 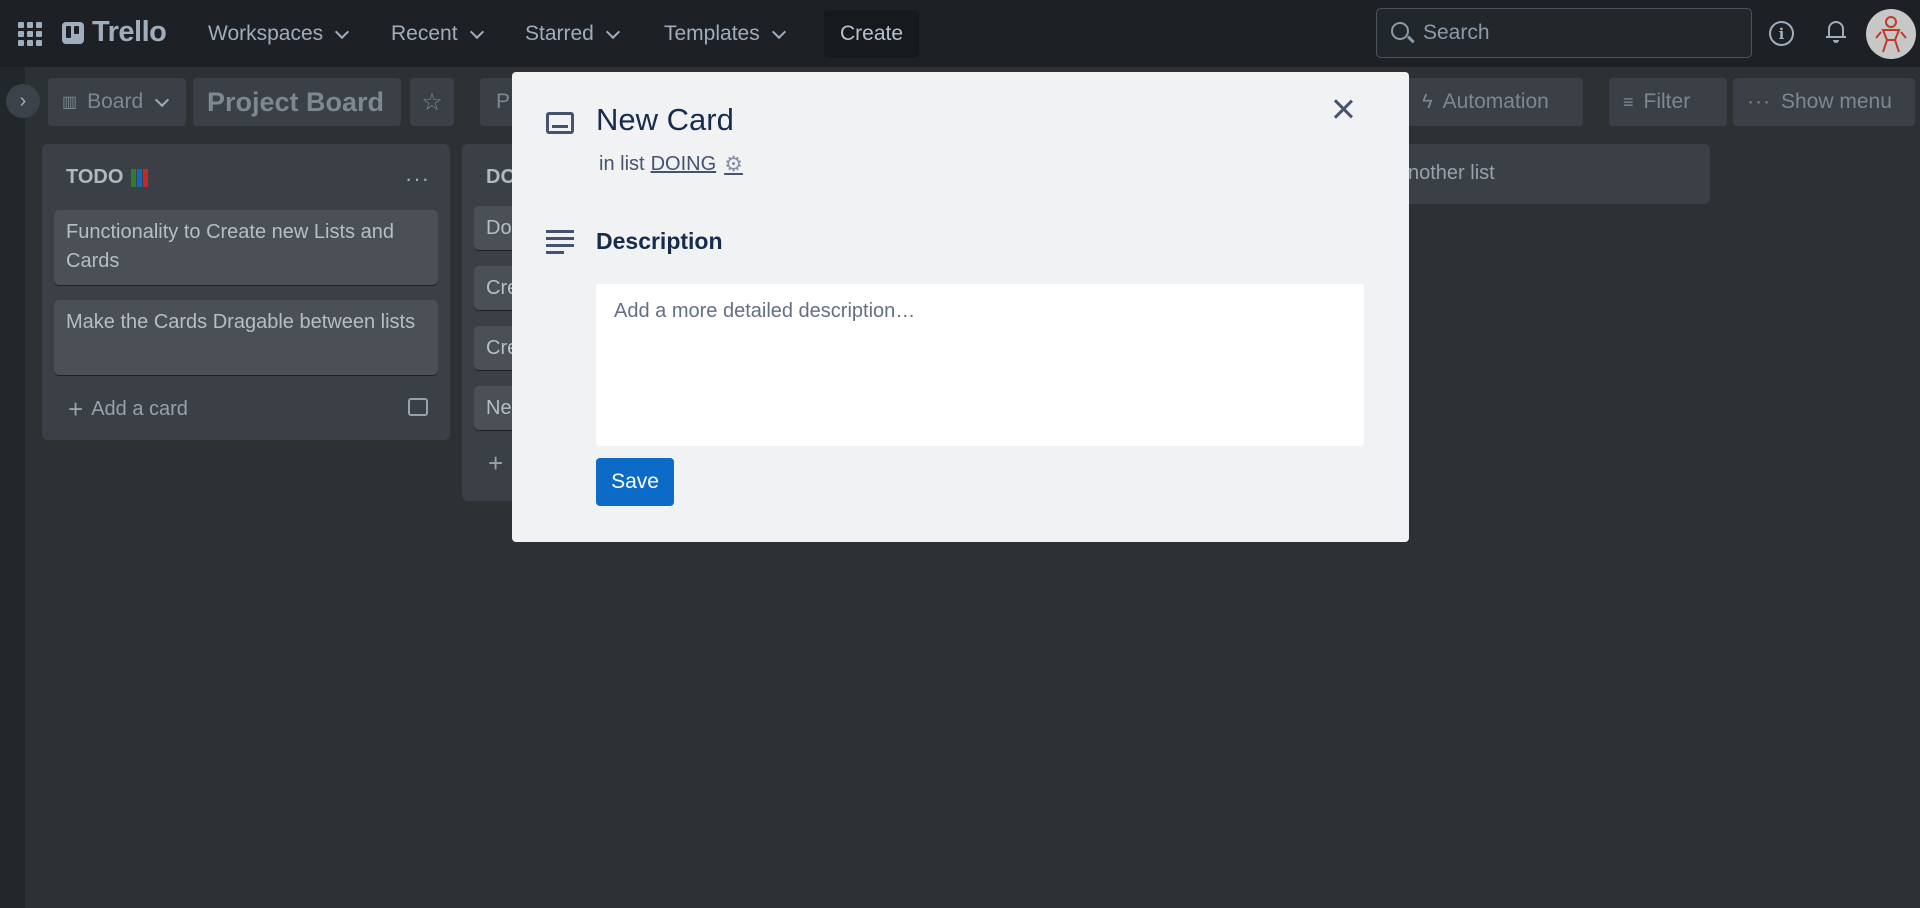 What do you see at coordinates (129, 32) in the screenshot?
I see `logo-text: Trello` at bounding box center [129, 32].